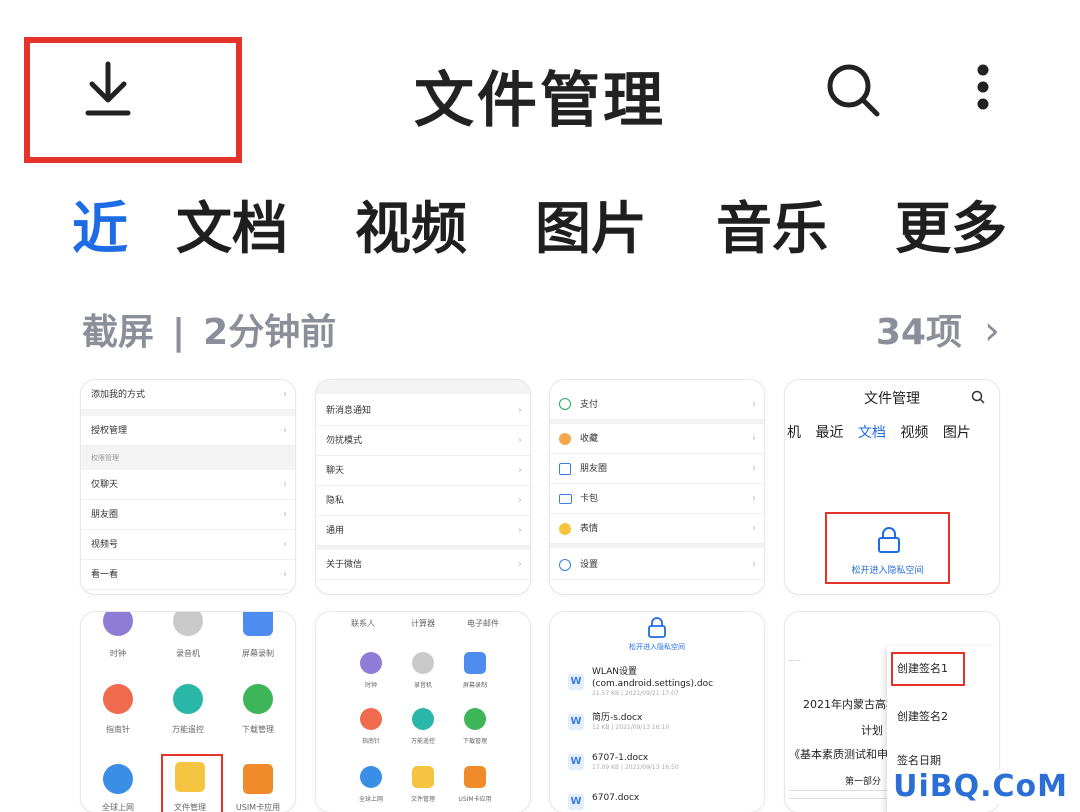 The image size is (1080, 812). I want to click on app-label: 电子邮件, so click(483, 623).